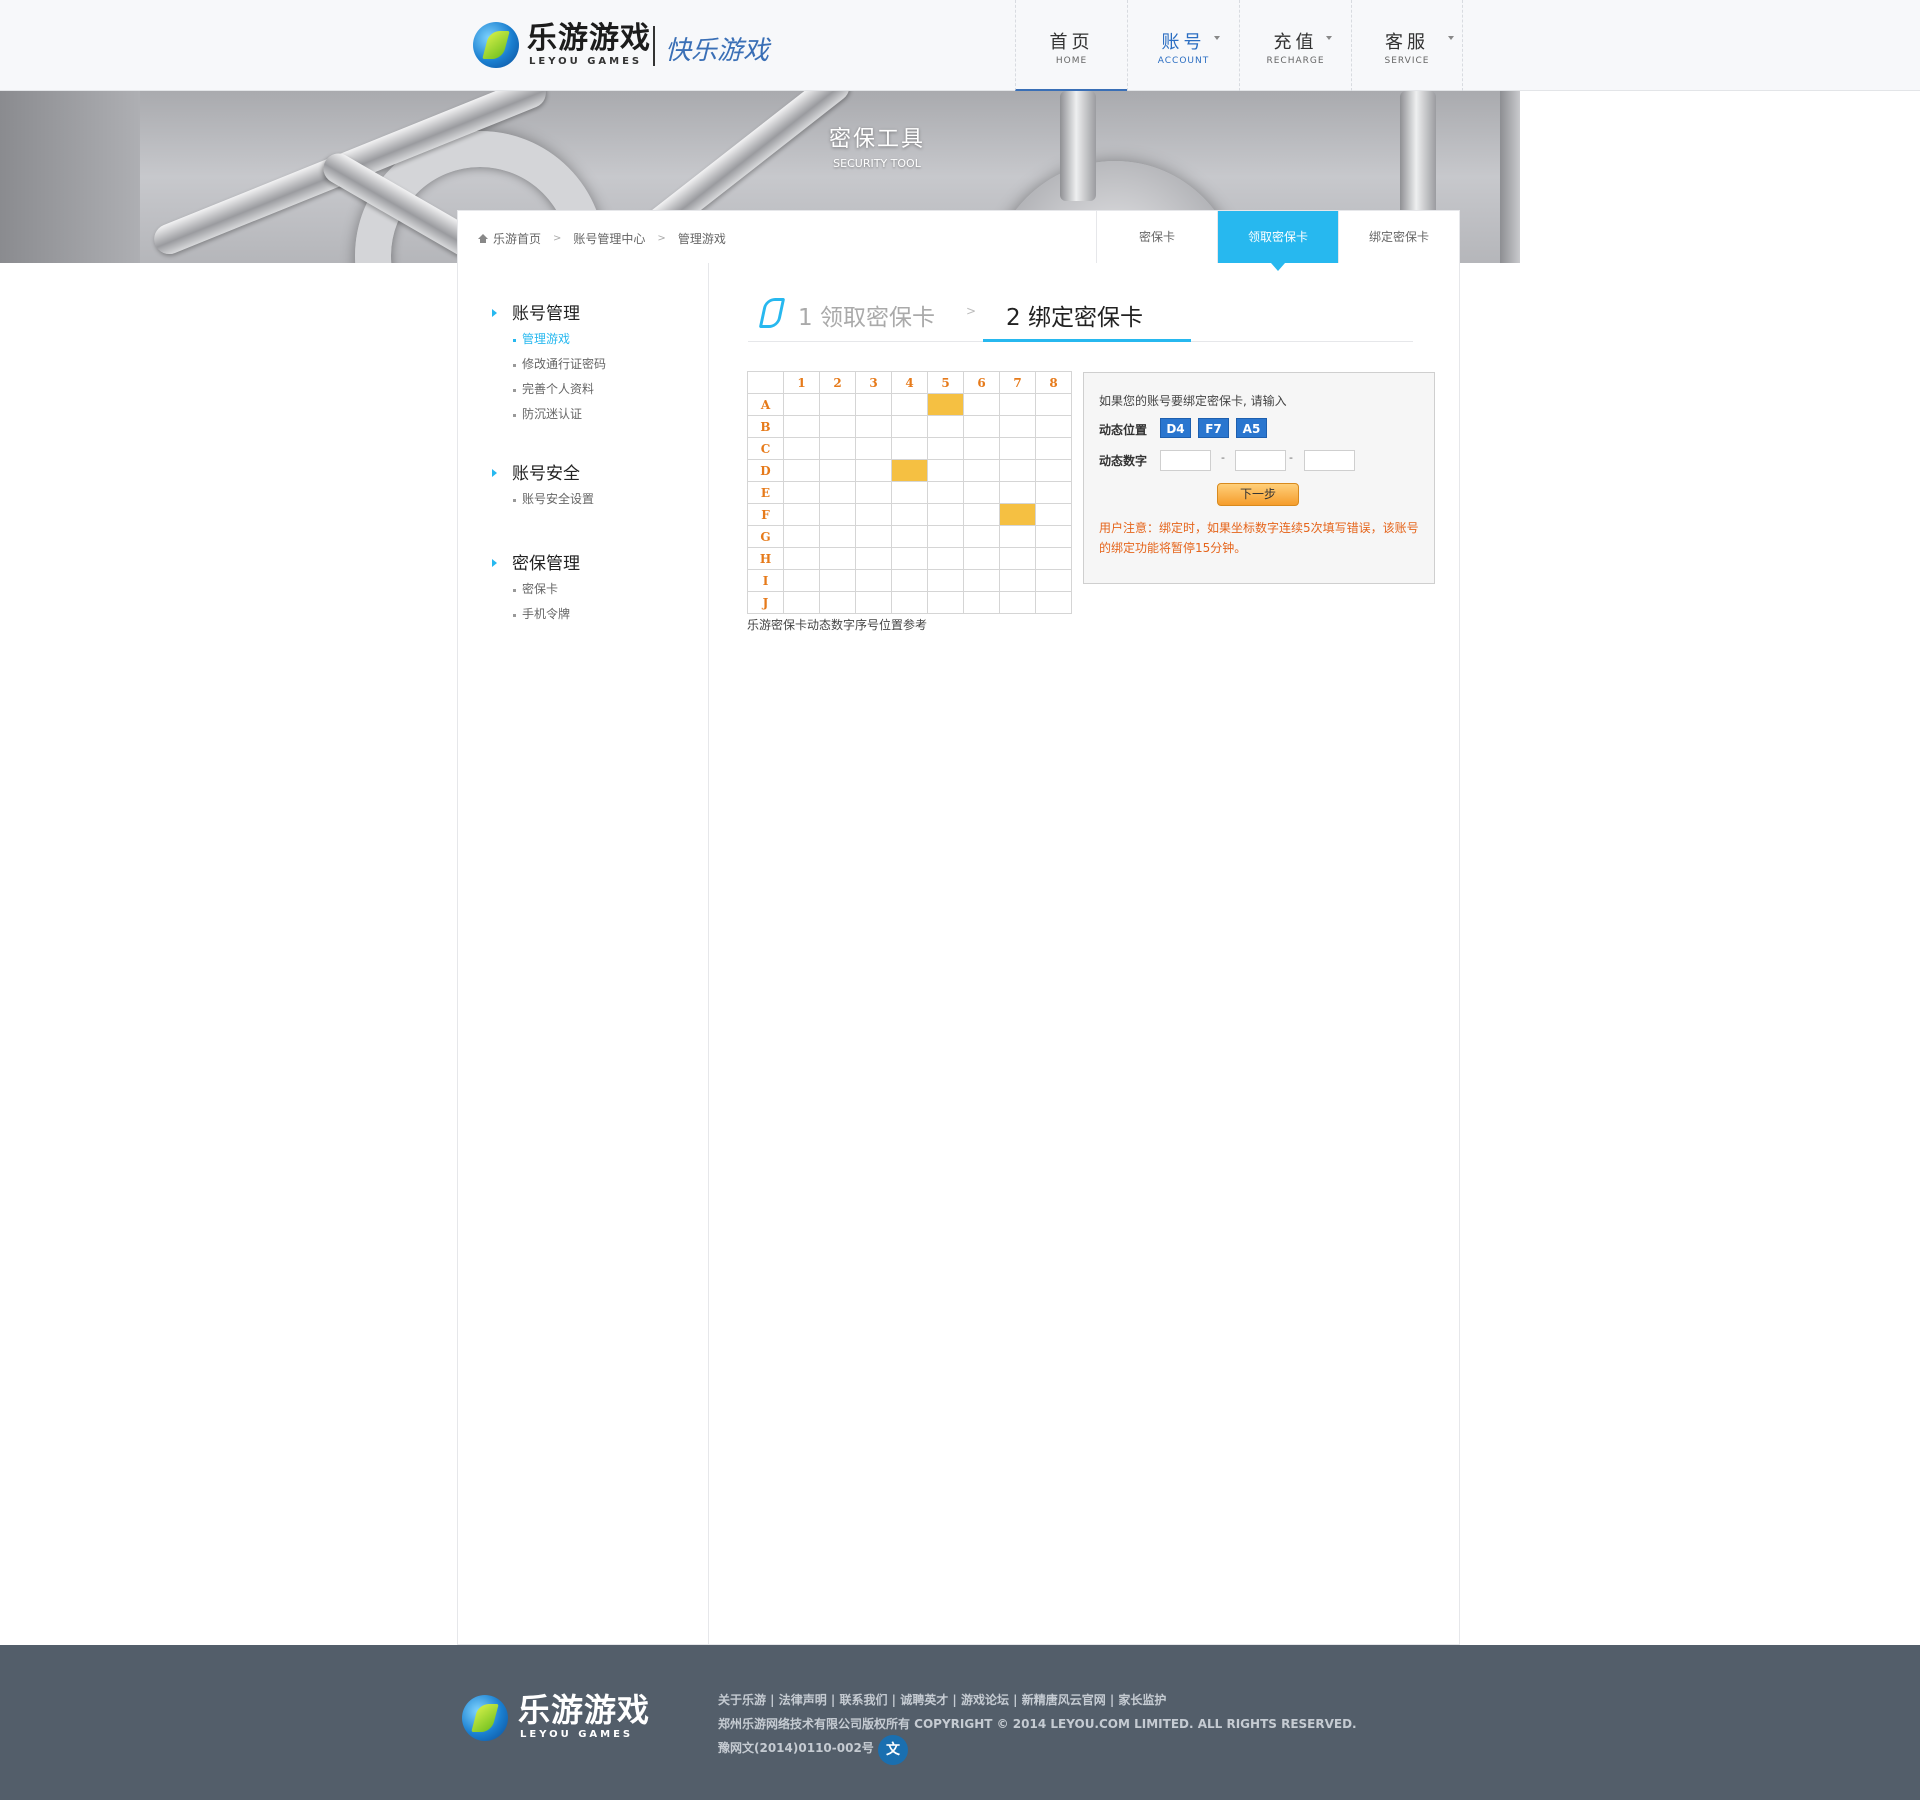 The width and height of the screenshot is (1920, 1800). What do you see at coordinates (1258, 494) in the screenshot?
I see `next-step-button: 下一步` at bounding box center [1258, 494].